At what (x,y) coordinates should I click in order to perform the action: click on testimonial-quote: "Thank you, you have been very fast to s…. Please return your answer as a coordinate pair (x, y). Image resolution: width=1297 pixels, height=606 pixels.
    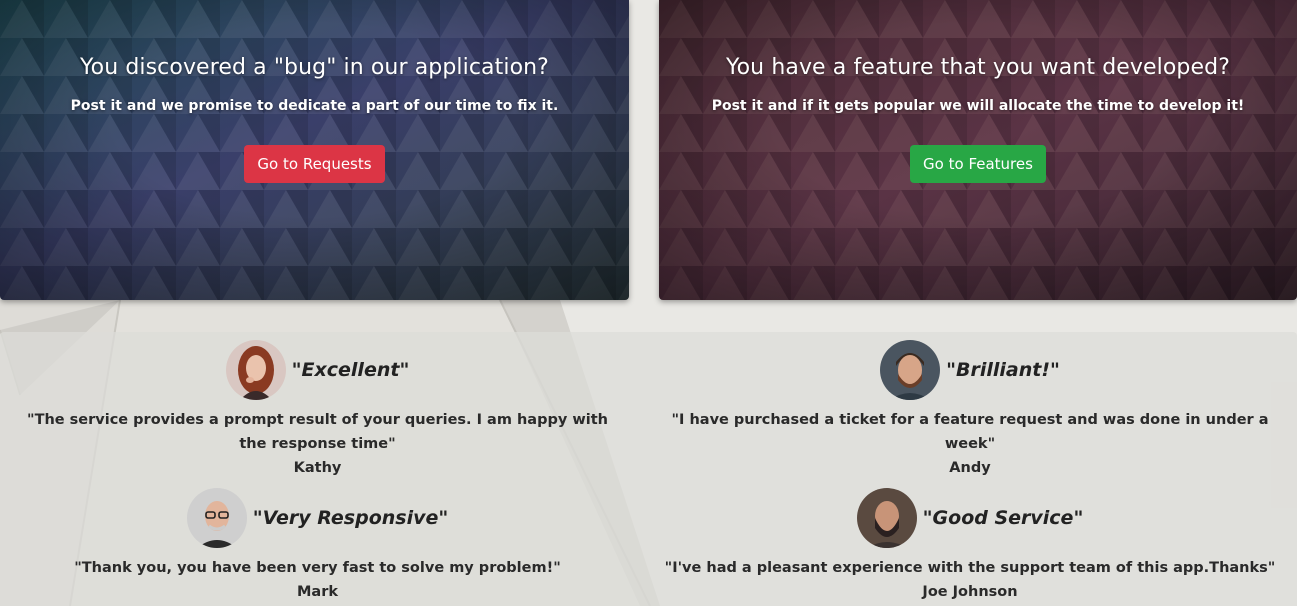
    Looking at the image, I should click on (317, 568).